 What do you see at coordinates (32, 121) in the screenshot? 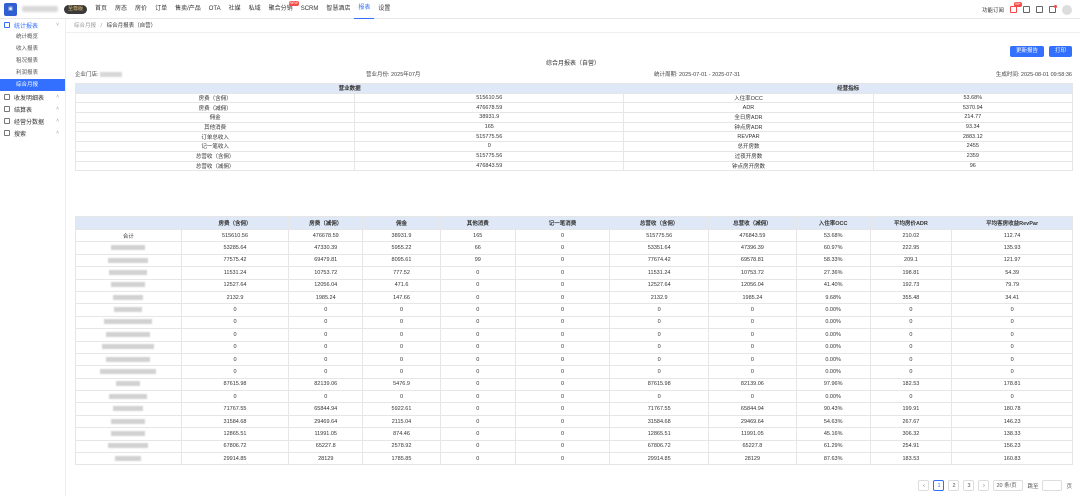
I see `sidebar-group: 经营分数据 ˄` at bounding box center [32, 121].